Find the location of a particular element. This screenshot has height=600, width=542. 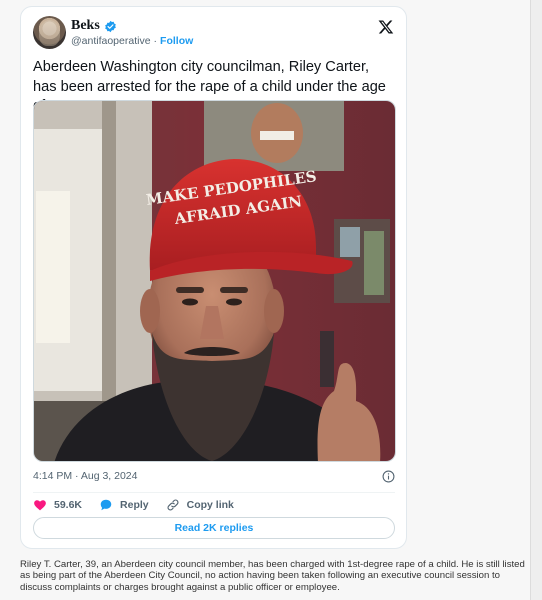

heart-icon is located at coordinates (40, 505).